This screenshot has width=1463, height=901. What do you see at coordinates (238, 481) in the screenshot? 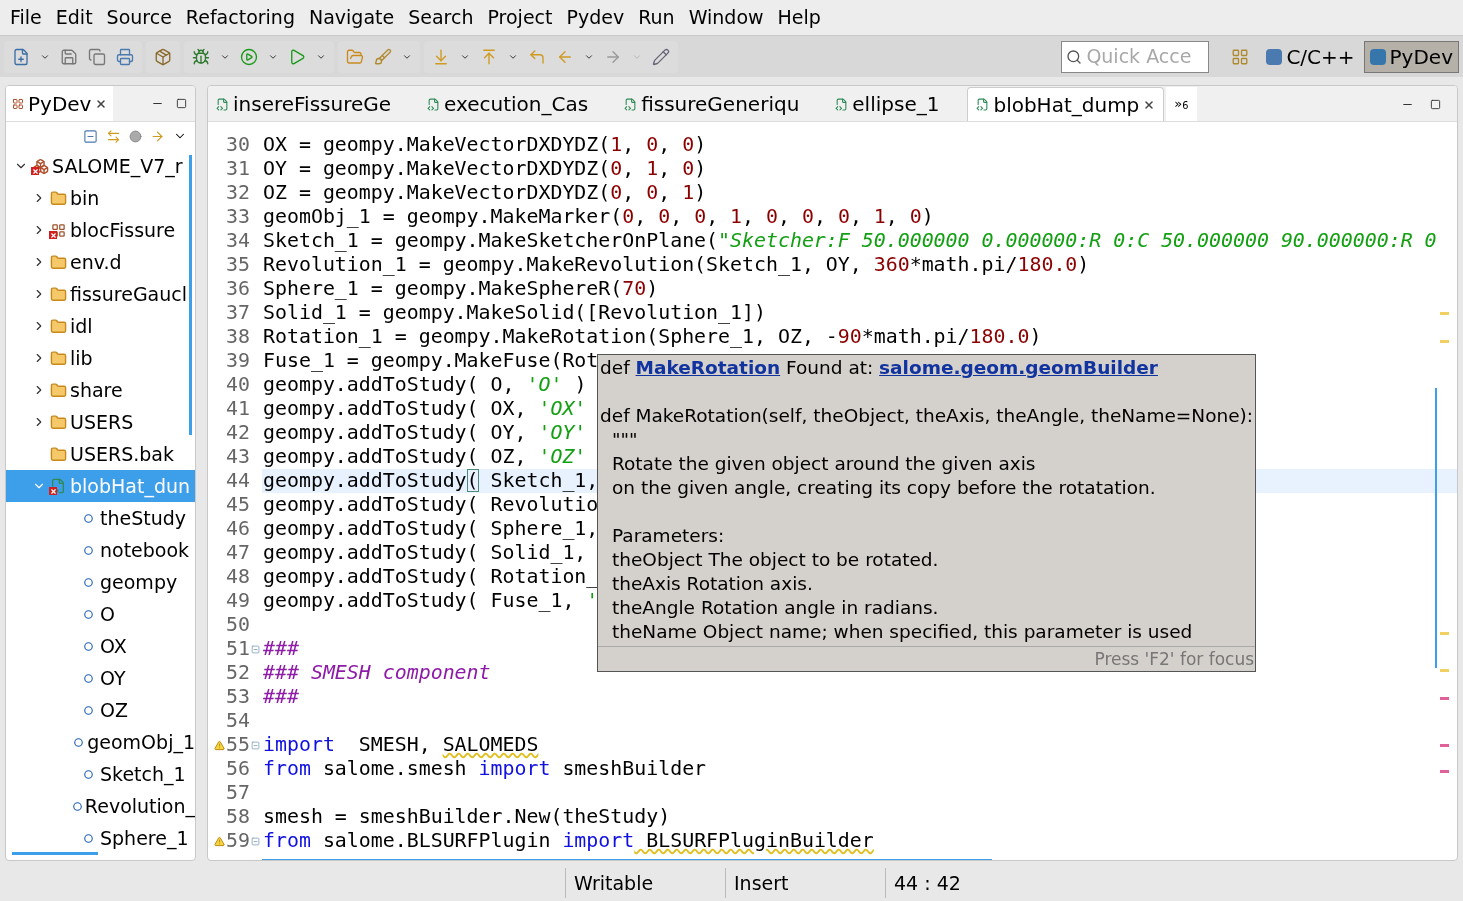
I see `line-number: 44` at bounding box center [238, 481].